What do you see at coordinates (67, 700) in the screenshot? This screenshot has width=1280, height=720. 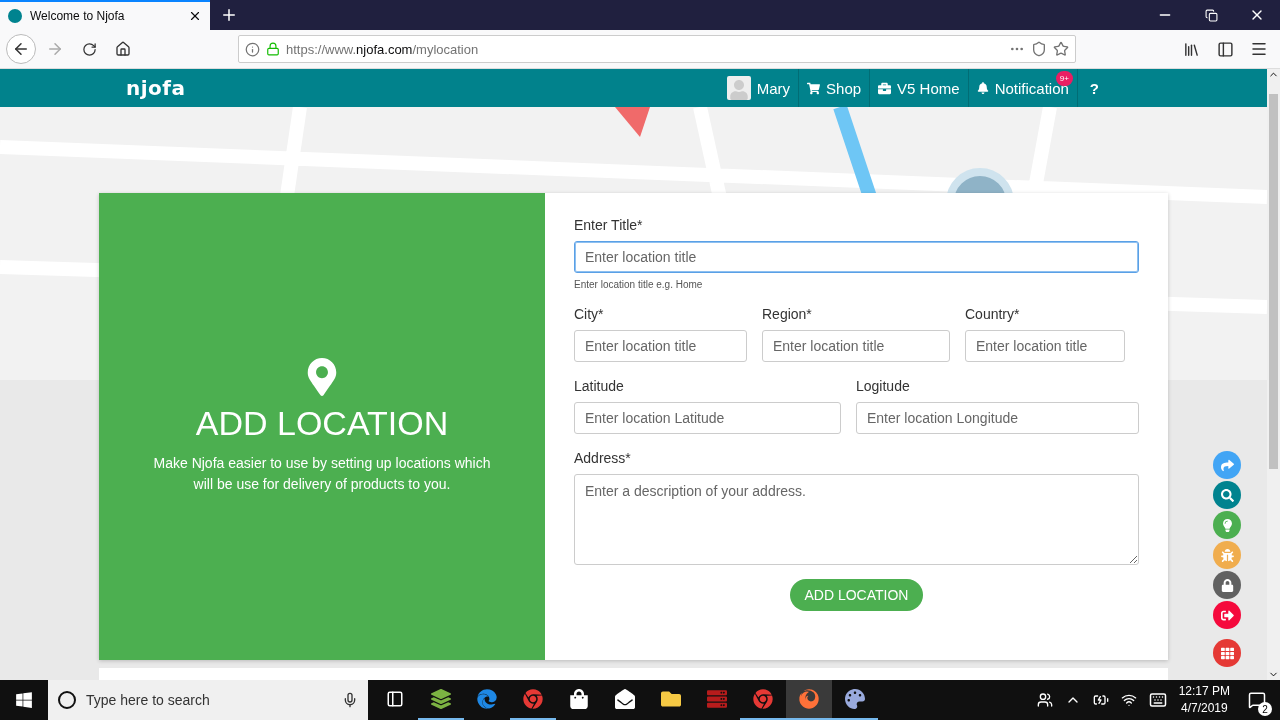 I see `search-ring-icon` at bounding box center [67, 700].